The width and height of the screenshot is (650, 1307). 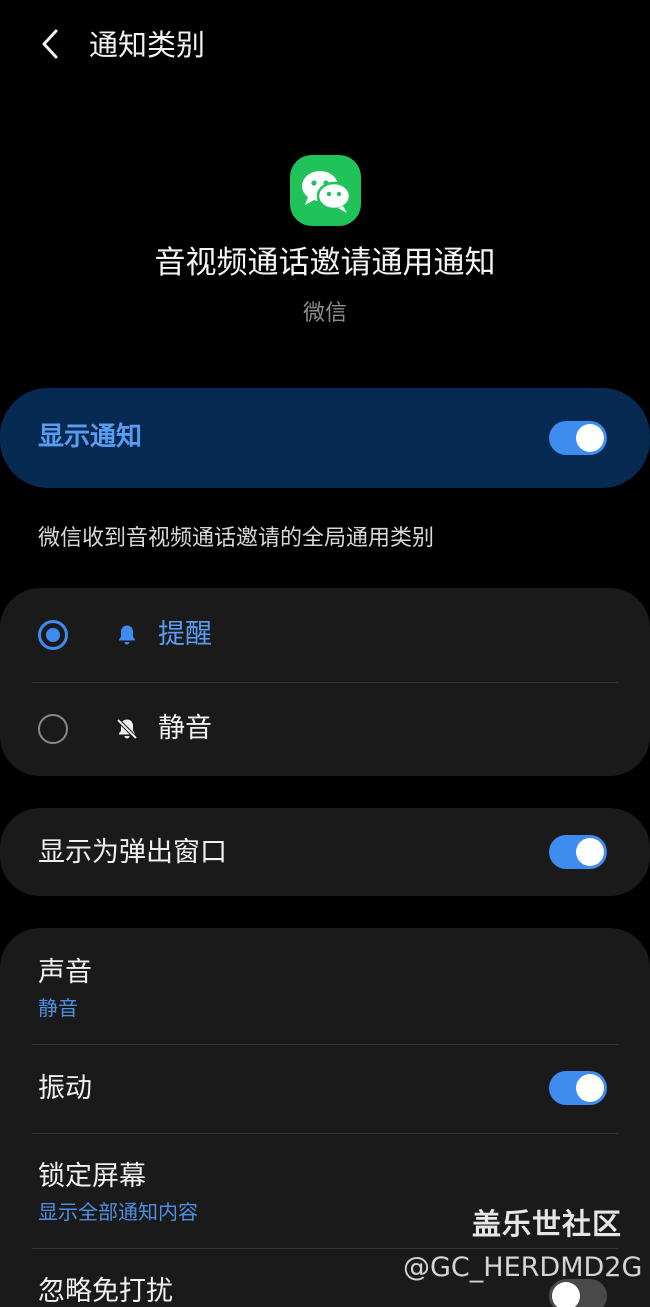 I want to click on vibration-toggle, so click(x=578, y=1088).